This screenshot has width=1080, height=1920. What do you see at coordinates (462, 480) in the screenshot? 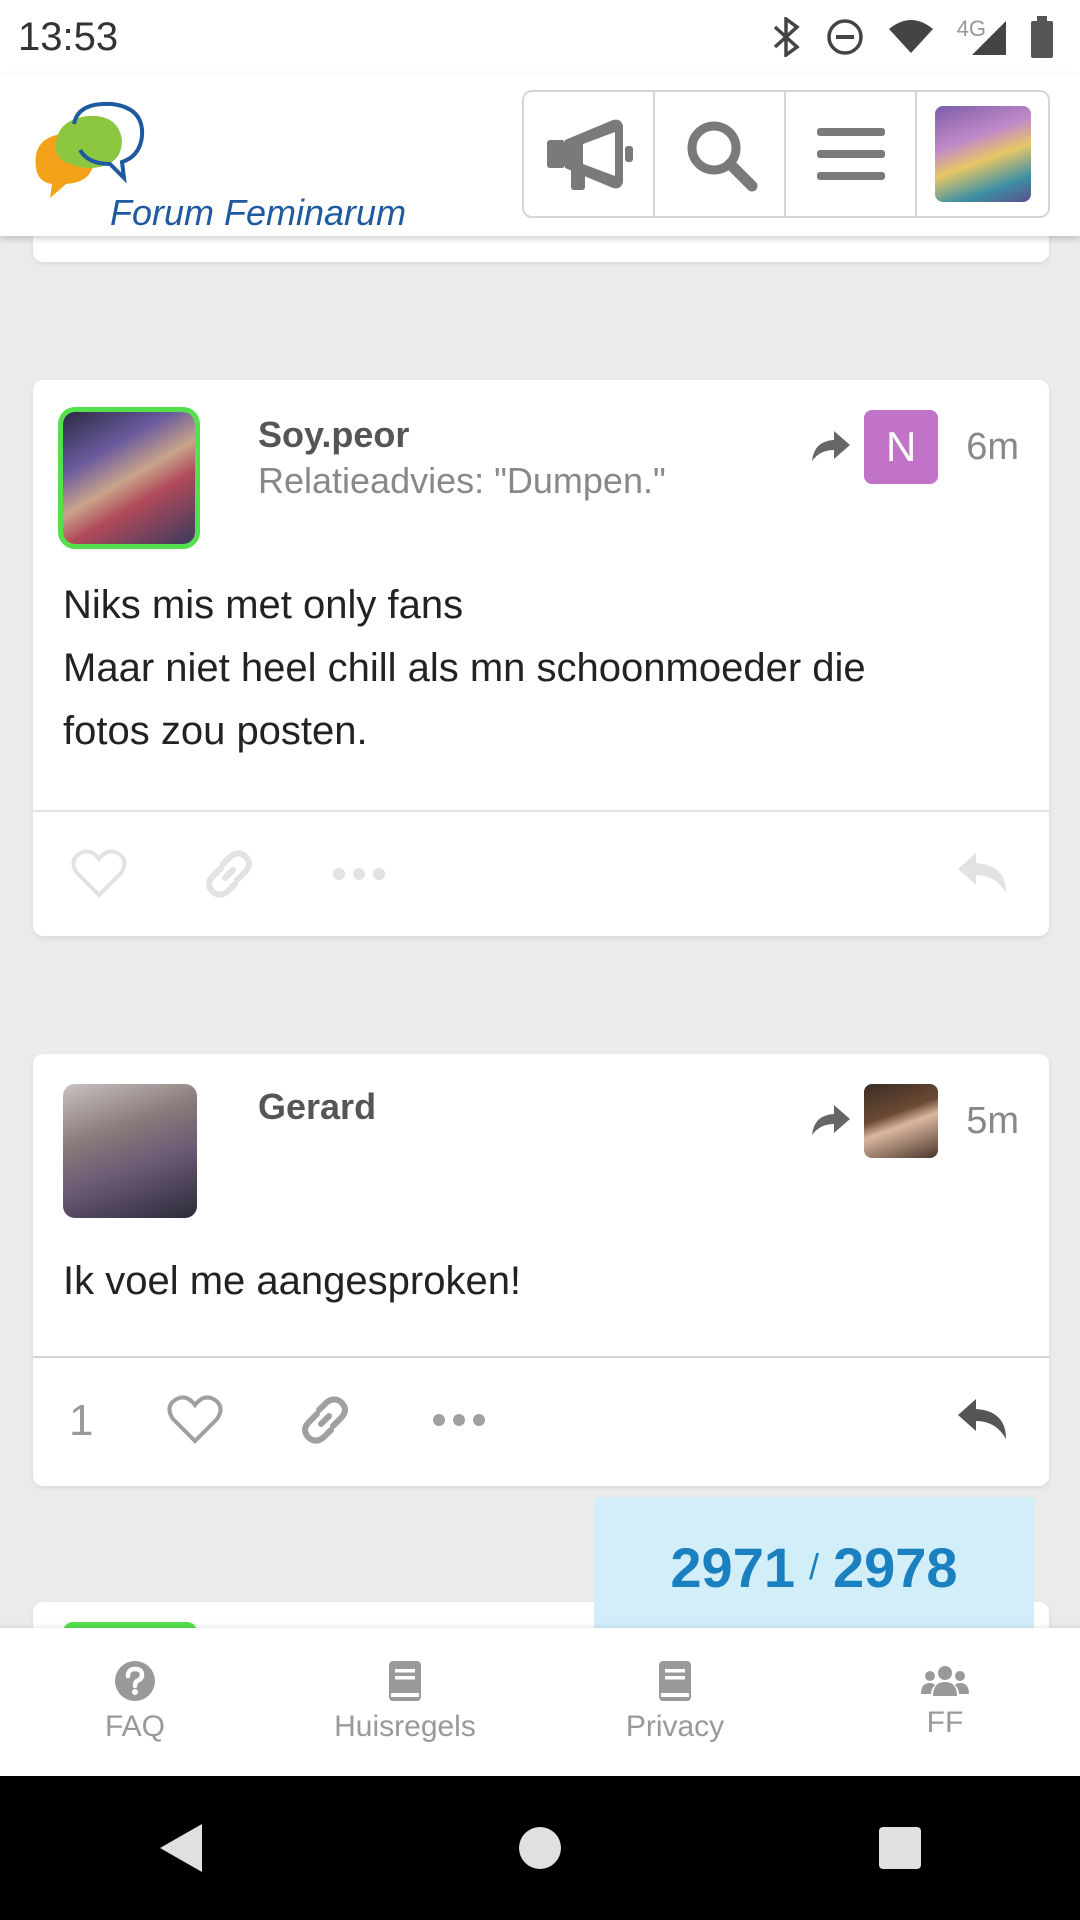
I see `user-title: Relatieadvies: "Dumpen."` at bounding box center [462, 480].